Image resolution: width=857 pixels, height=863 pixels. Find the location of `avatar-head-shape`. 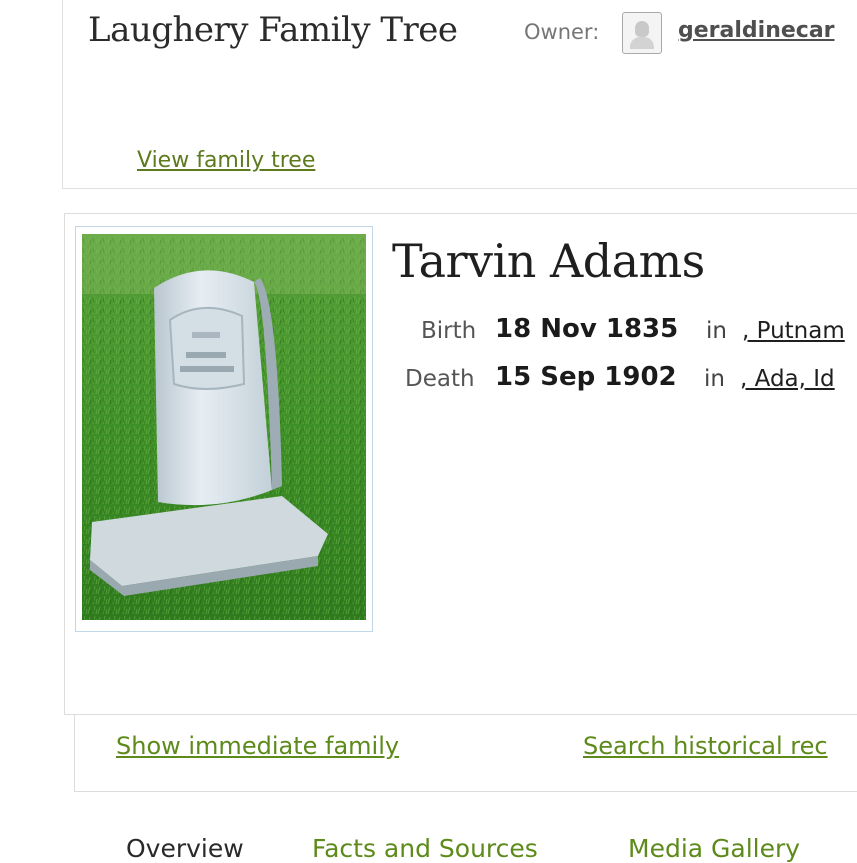

avatar-head-shape is located at coordinates (642, 29).